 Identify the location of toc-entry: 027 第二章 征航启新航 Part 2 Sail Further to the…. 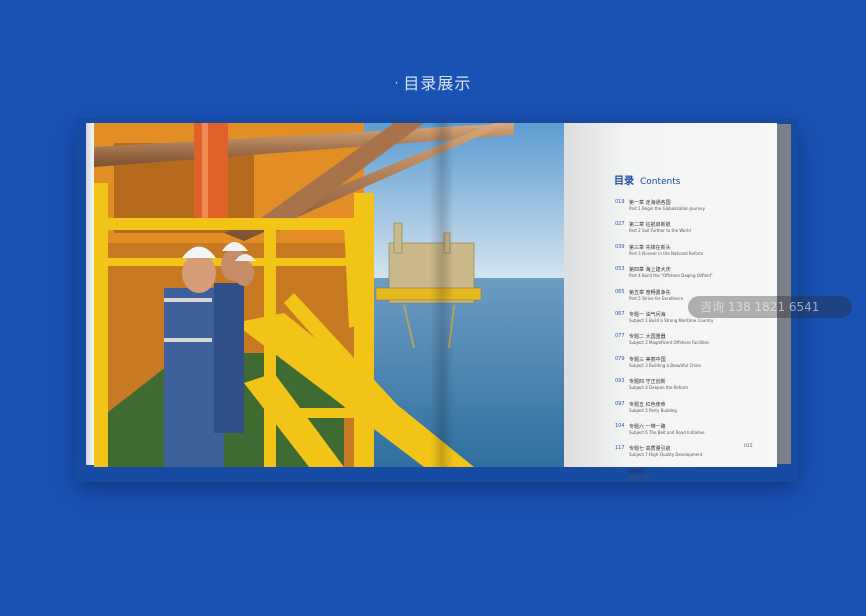
(695, 232).